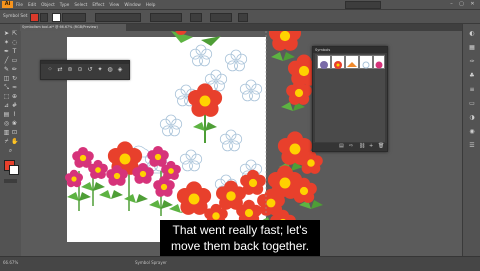  I want to click on menu-object: Object, so click(48, 4).